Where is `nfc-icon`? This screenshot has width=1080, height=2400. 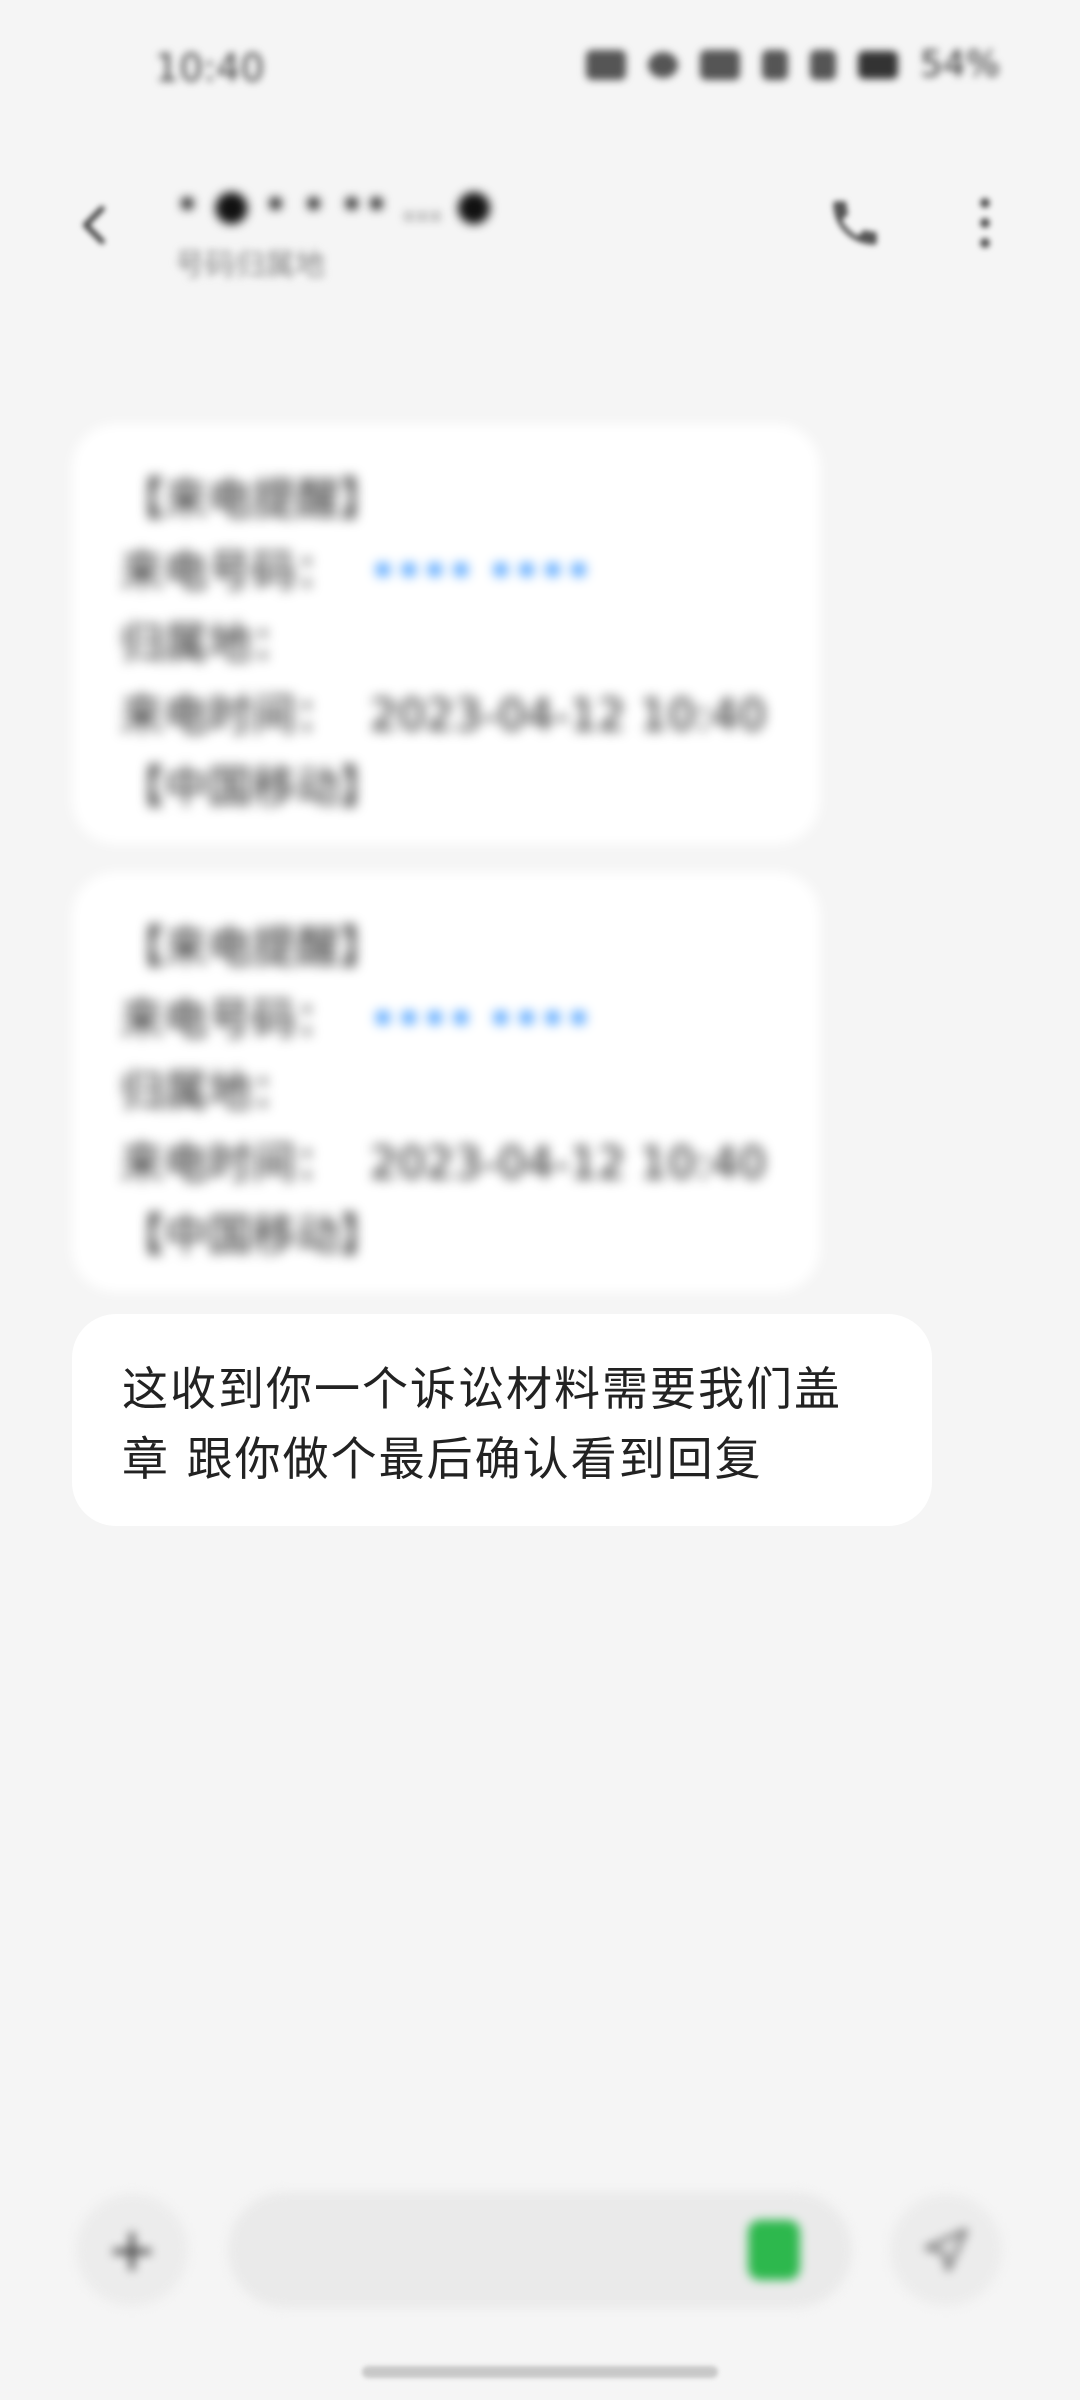
nfc-icon is located at coordinates (719, 64).